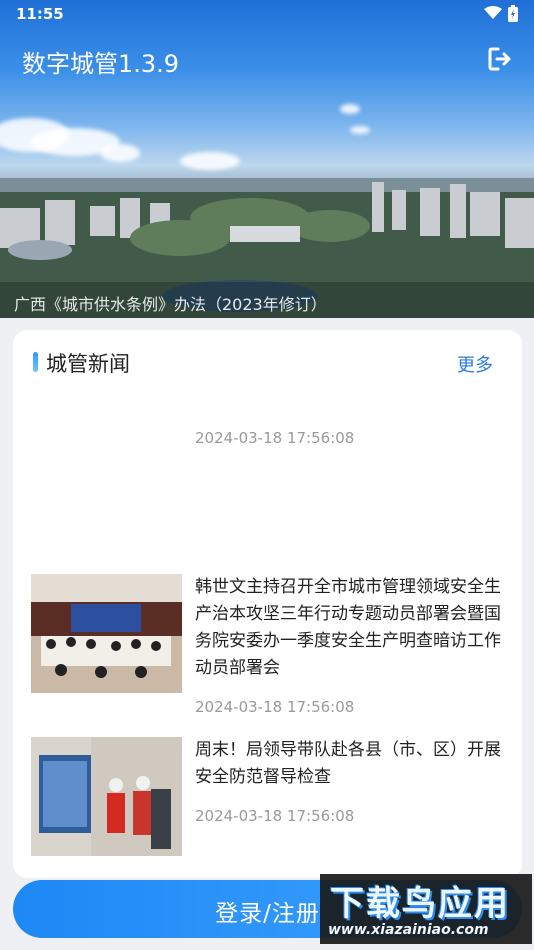  Describe the element at coordinates (266, 797) in the screenshot. I see `news-item: 周末！局领导带队赴各县（市、区）开展安全防范督导检查` at that location.